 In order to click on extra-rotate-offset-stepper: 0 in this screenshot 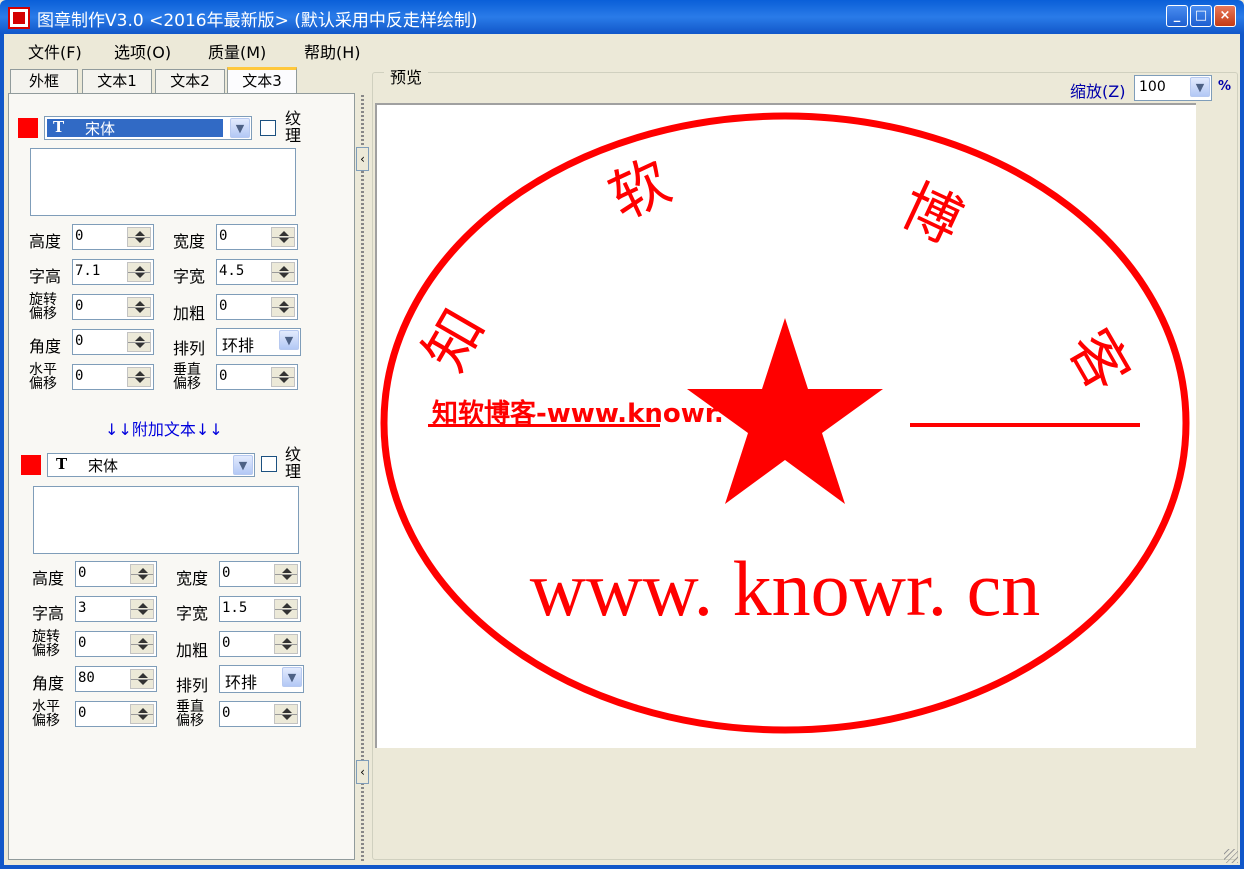, I will do `click(116, 644)`.